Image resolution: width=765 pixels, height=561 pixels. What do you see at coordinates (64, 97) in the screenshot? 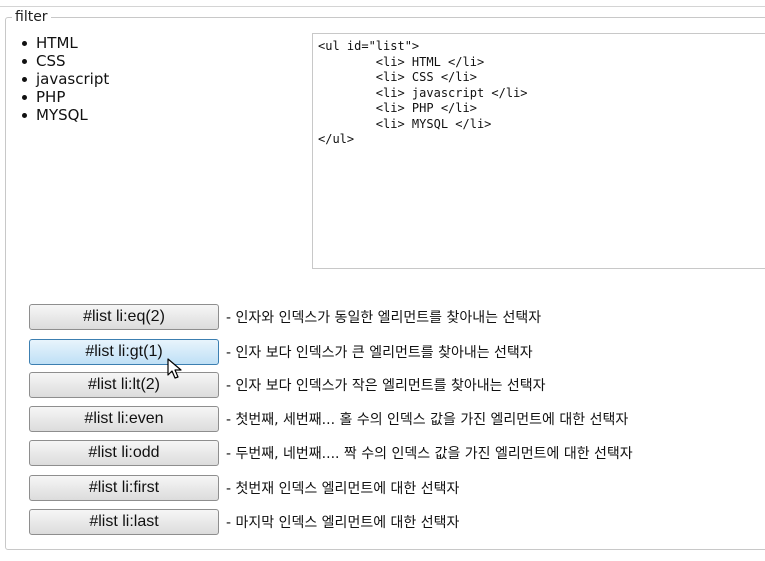
I see `list-item: PHP` at bounding box center [64, 97].